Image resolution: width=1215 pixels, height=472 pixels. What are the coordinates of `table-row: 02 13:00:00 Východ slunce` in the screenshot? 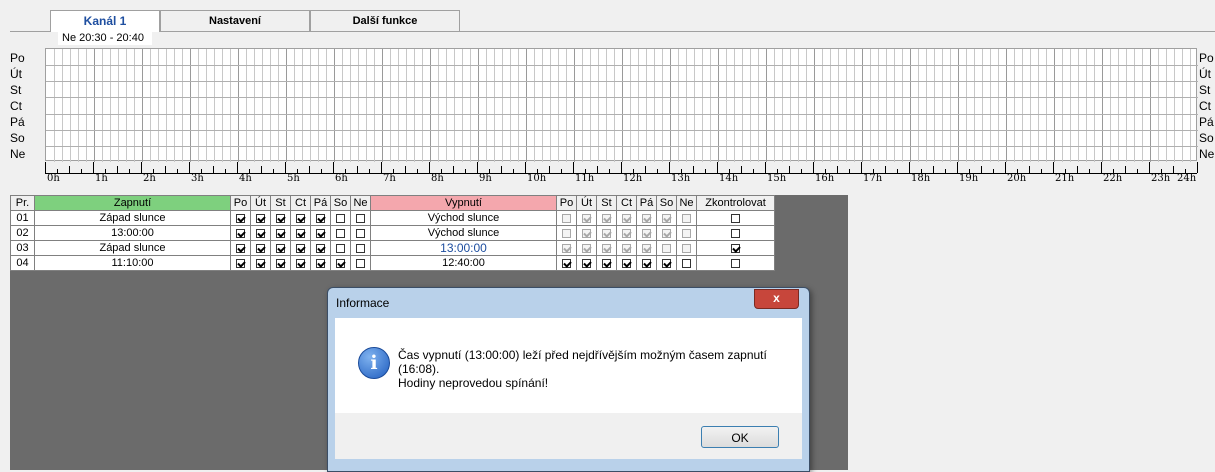 It's located at (392, 233).